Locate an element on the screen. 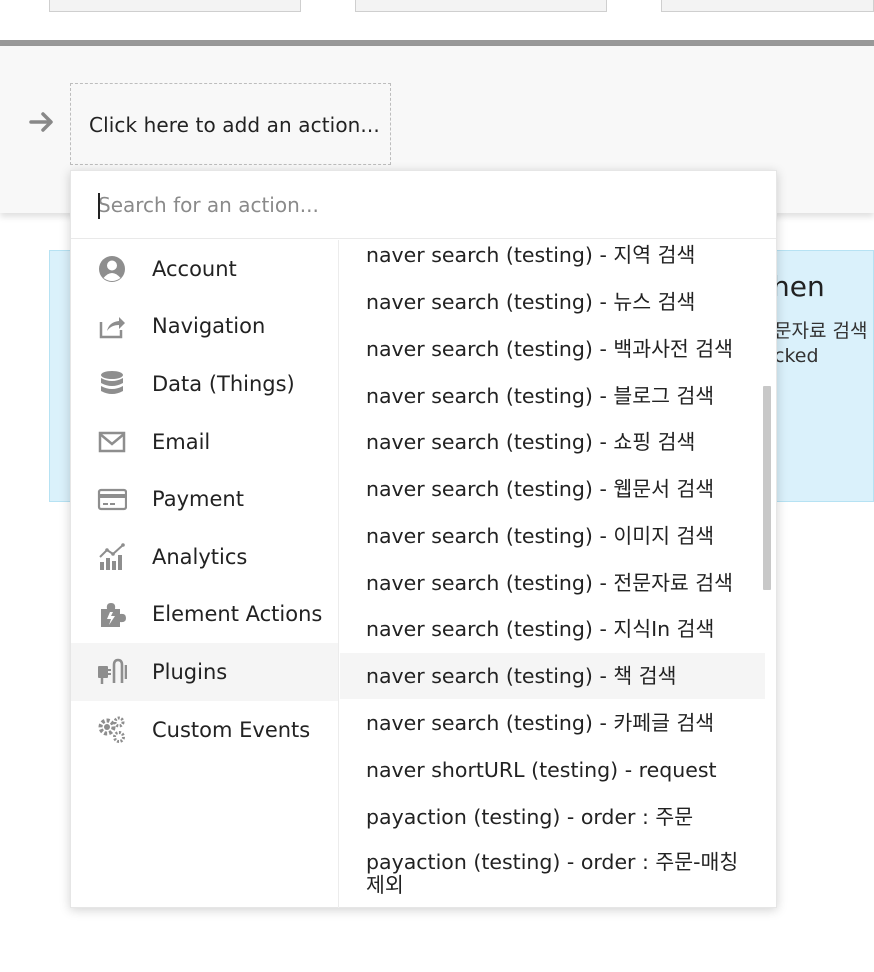 The height and width of the screenshot is (972, 874). category-label: Plugins is located at coordinates (190, 672).